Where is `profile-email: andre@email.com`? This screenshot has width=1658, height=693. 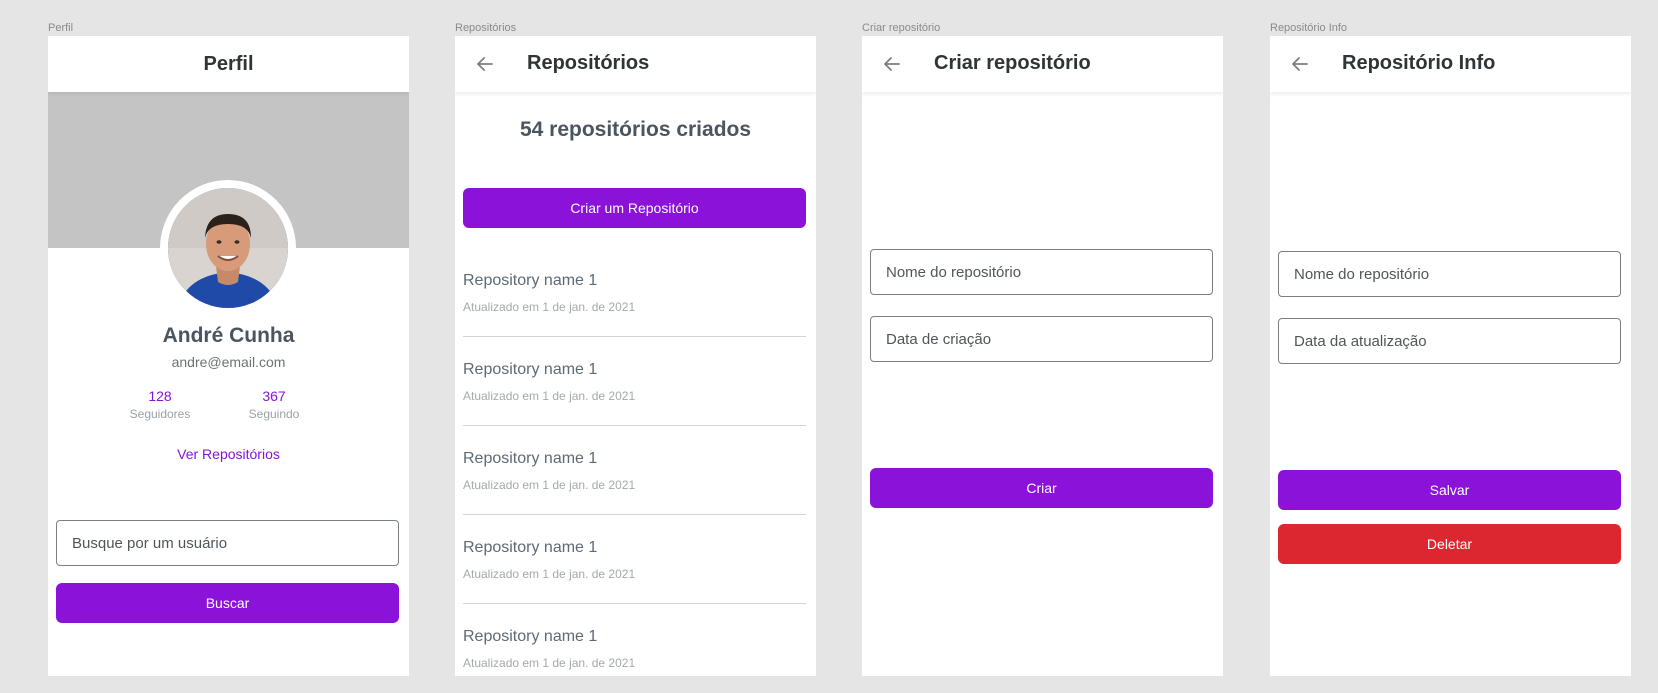
profile-email: andre@email.com is located at coordinates (228, 362).